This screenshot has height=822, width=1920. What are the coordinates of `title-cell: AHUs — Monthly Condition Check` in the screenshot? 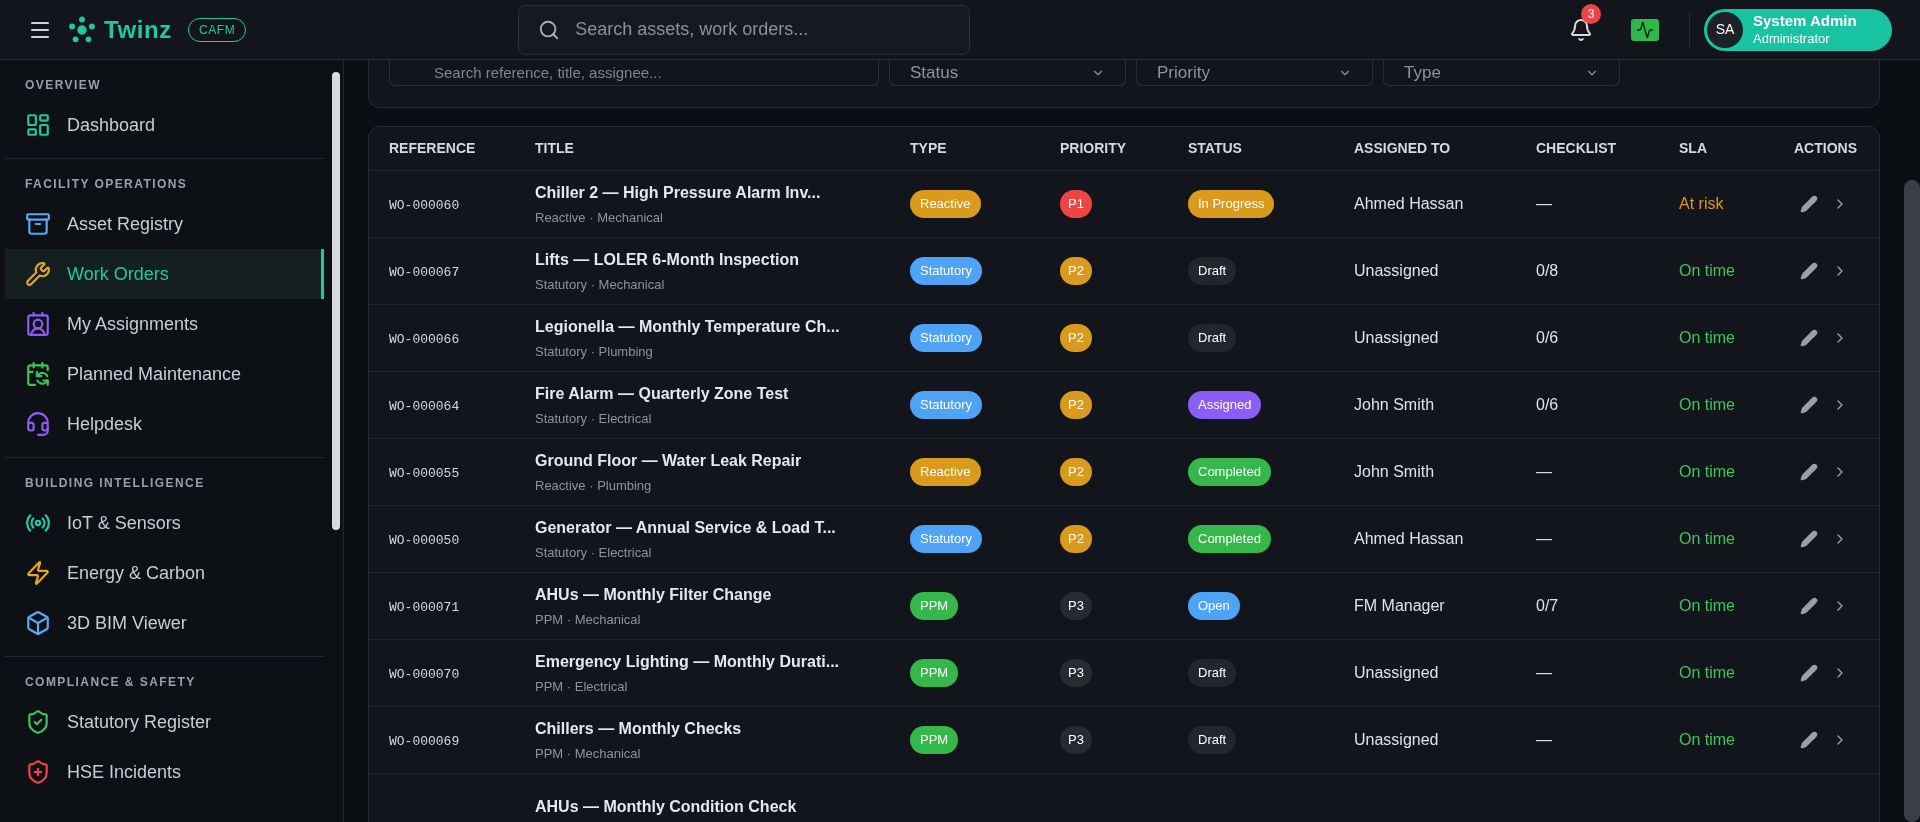 It's located at (722, 807).